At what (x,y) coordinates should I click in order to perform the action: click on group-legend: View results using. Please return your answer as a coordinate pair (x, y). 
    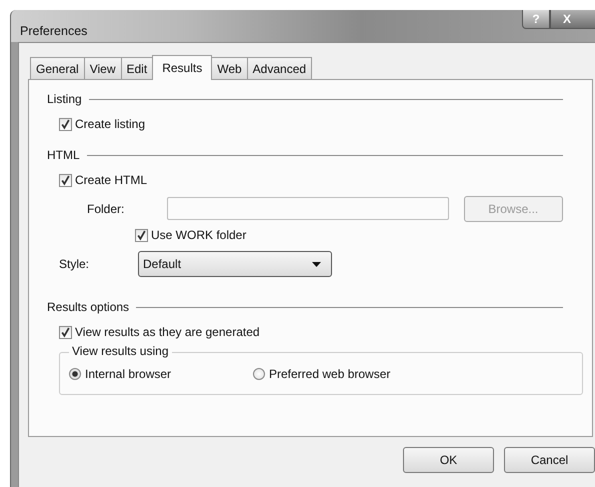
    Looking at the image, I should click on (120, 351).